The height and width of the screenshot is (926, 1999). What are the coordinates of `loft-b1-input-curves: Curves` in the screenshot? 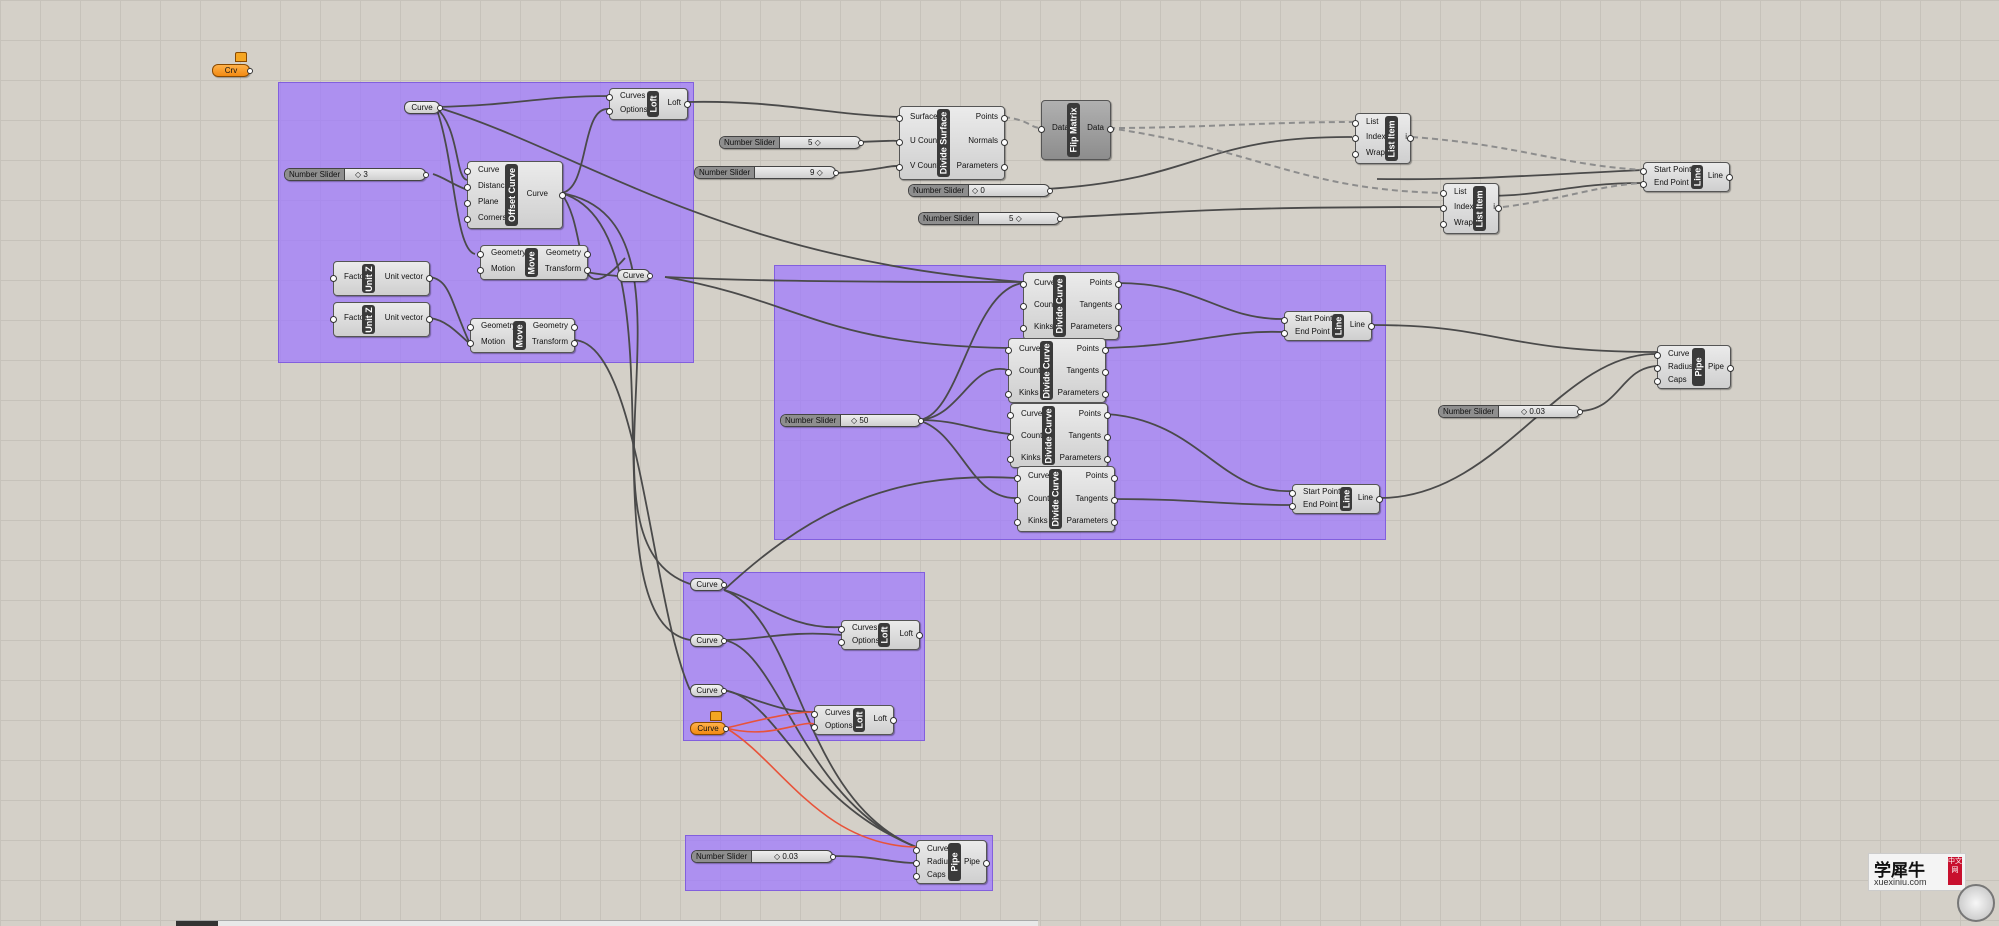 It's located at (865, 627).